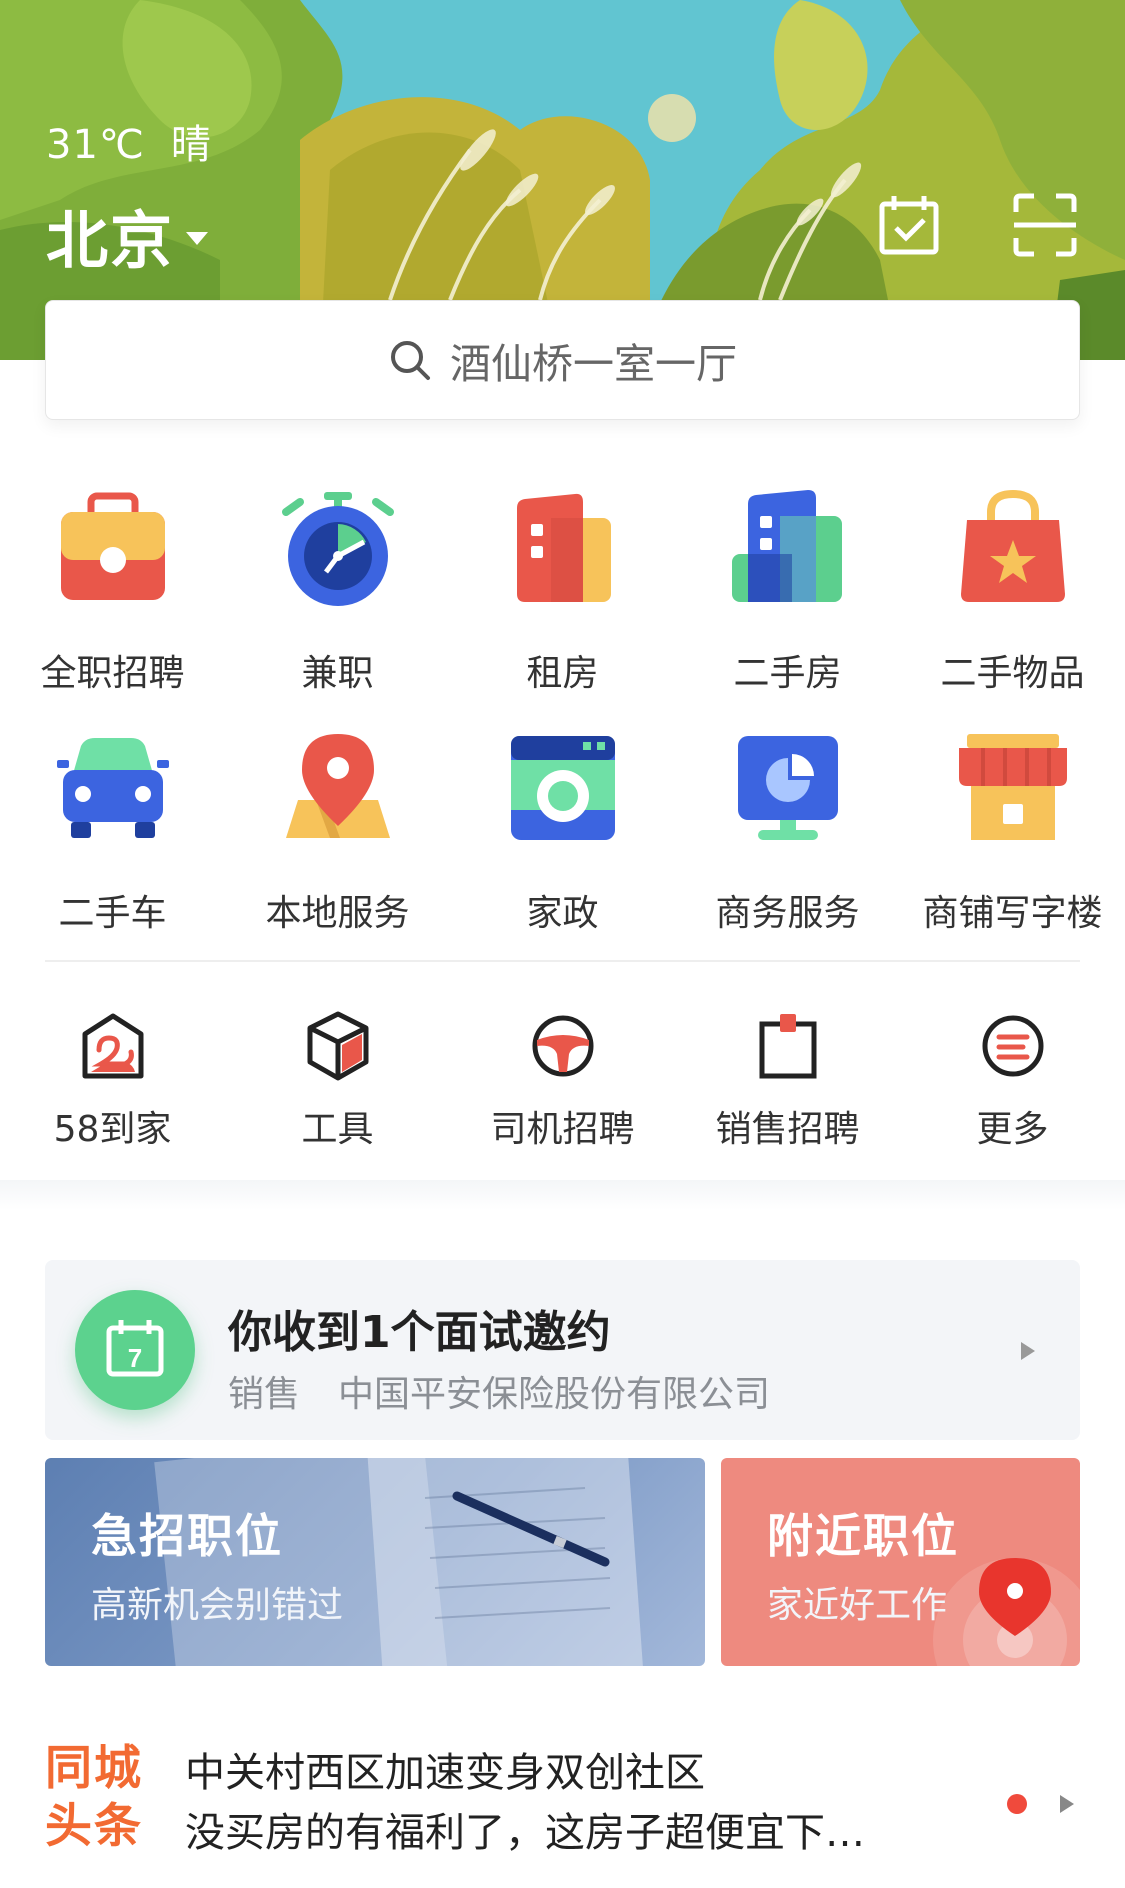  What do you see at coordinates (410, 360) in the screenshot?
I see `search-icon` at bounding box center [410, 360].